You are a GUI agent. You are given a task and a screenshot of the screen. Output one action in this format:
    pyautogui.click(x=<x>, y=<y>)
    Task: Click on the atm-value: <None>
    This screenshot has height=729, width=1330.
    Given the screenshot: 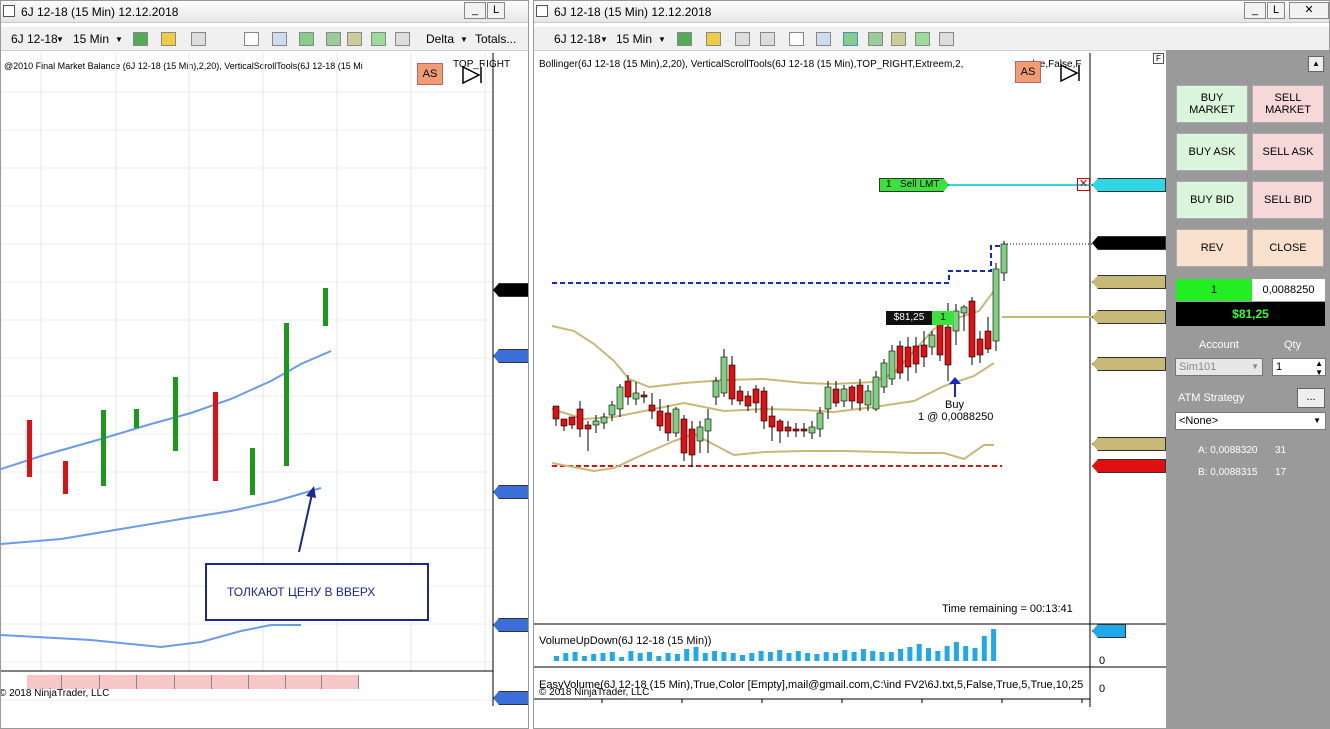 What is the action you would take?
    pyautogui.click(x=1199, y=421)
    